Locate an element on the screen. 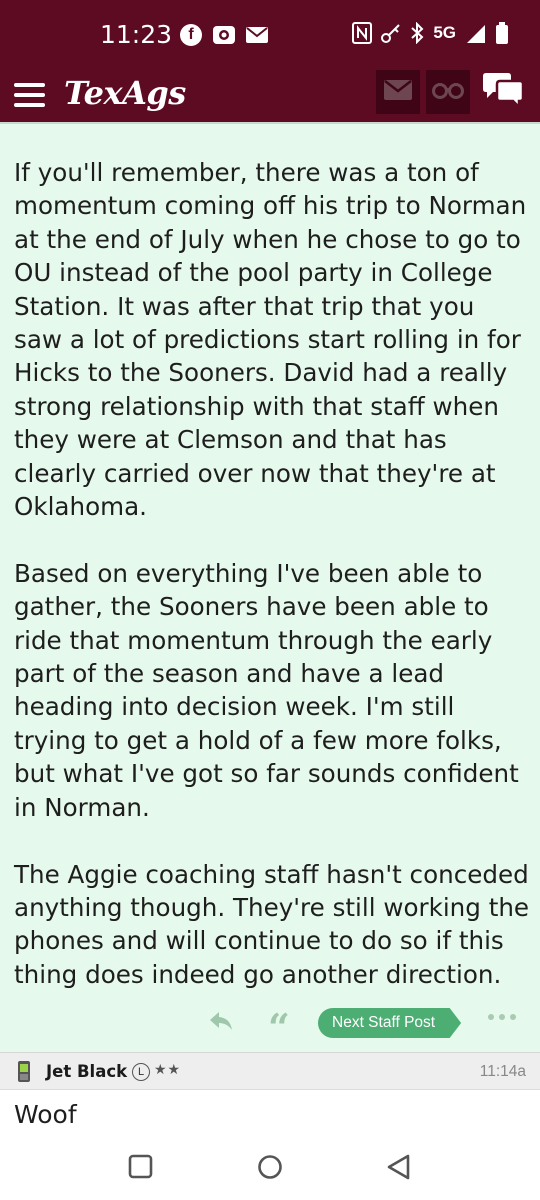 Image resolution: width=540 pixels, height=1200 pixels. post-timestamp: 11:14a is located at coordinates (502, 1071).